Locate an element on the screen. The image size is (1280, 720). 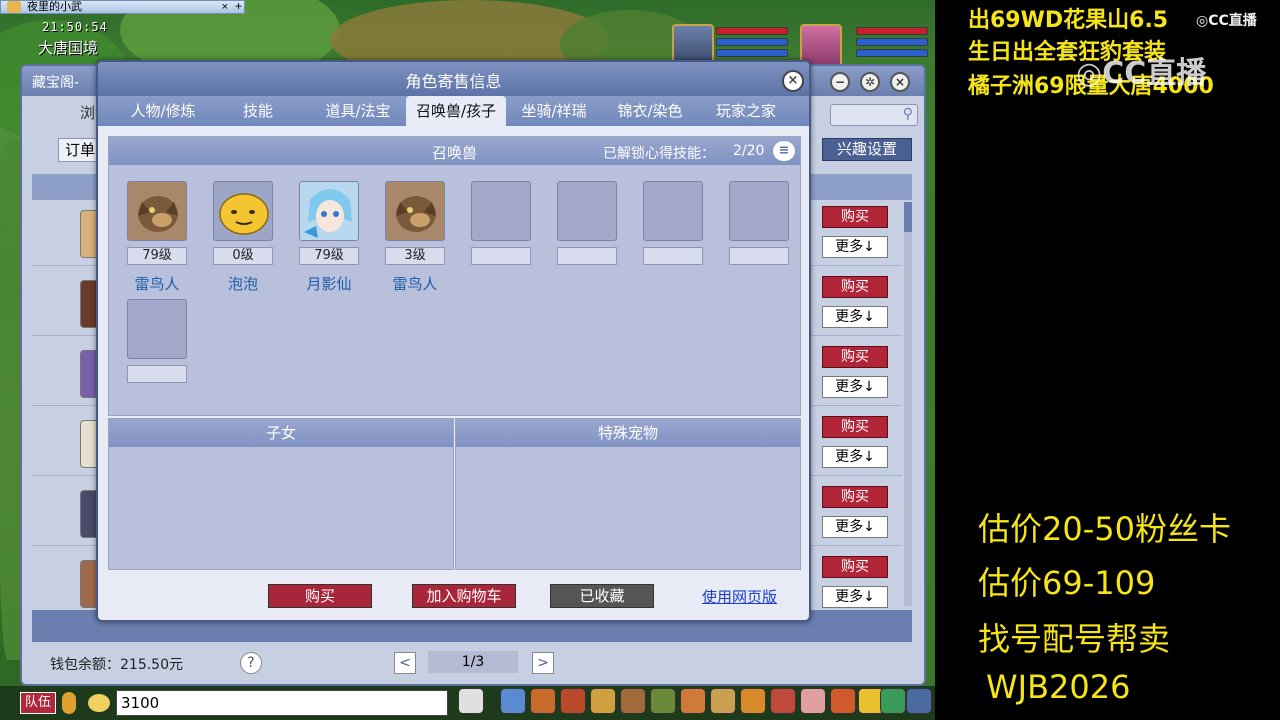
gear-icon: ✲ is located at coordinates (870, 82).